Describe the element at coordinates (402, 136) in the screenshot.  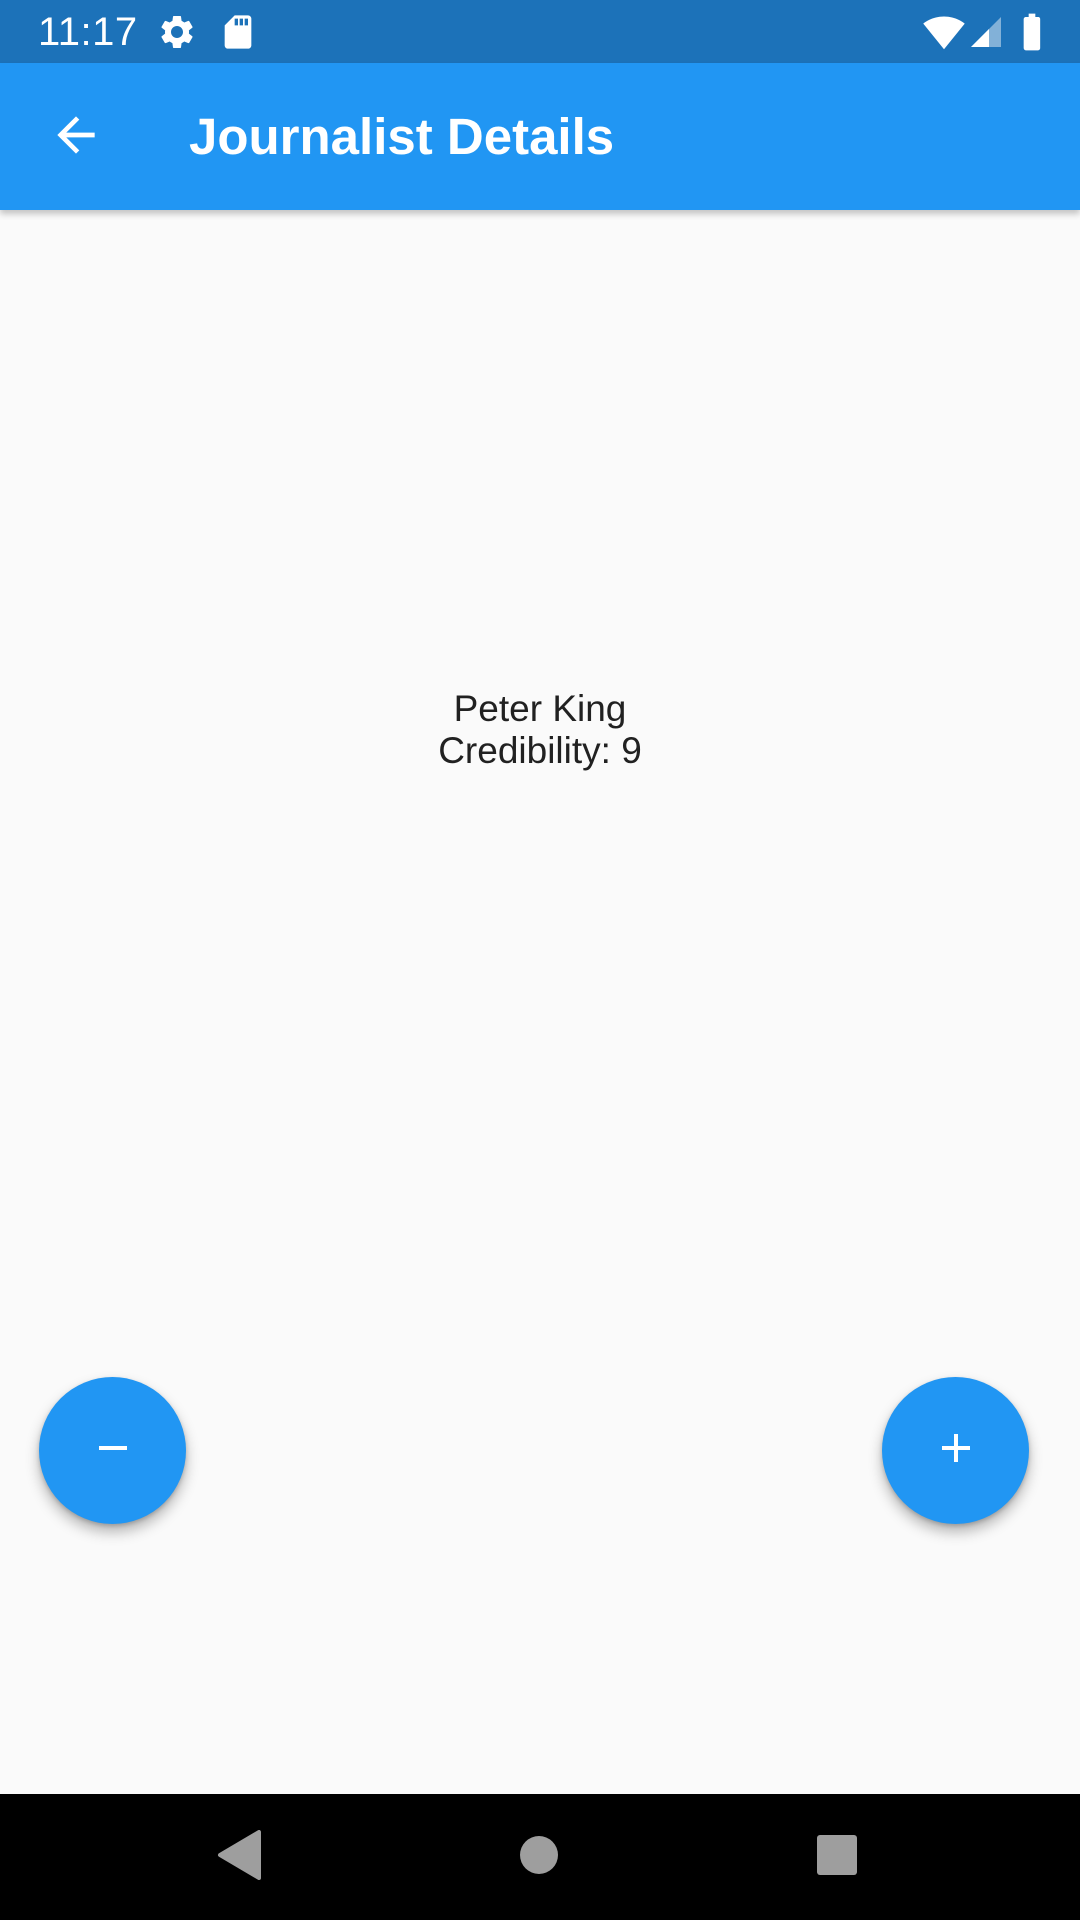
I see `page-title: Journalist Details` at that location.